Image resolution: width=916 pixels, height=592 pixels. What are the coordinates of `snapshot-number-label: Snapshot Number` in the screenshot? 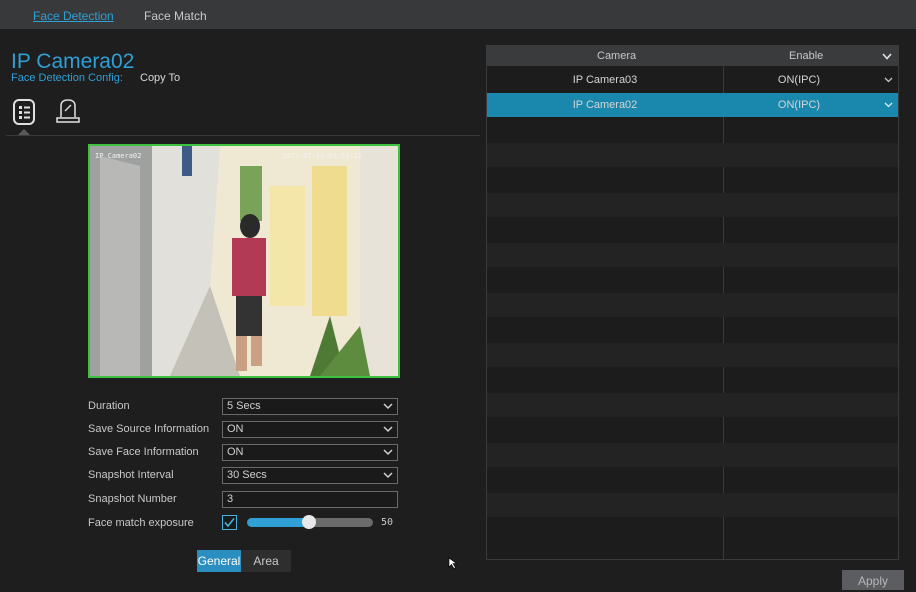 It's located at (132, 499).